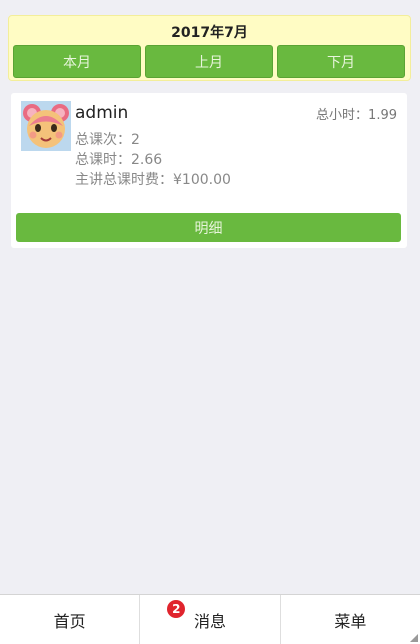  Describe the element at coordinates (413, 638) in the screenshot. I see `corner-triangle-icon` at that location.